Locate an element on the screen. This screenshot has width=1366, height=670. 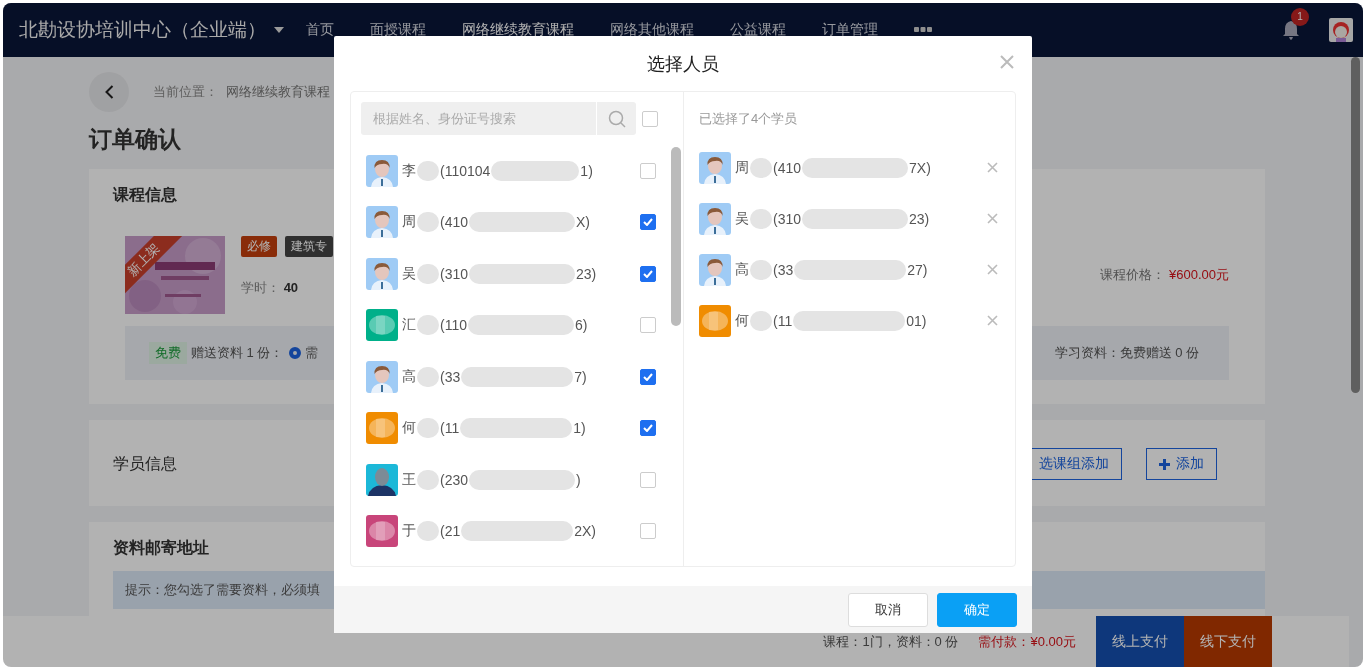
hours-value: 40 is located at coordinates (291, 287).